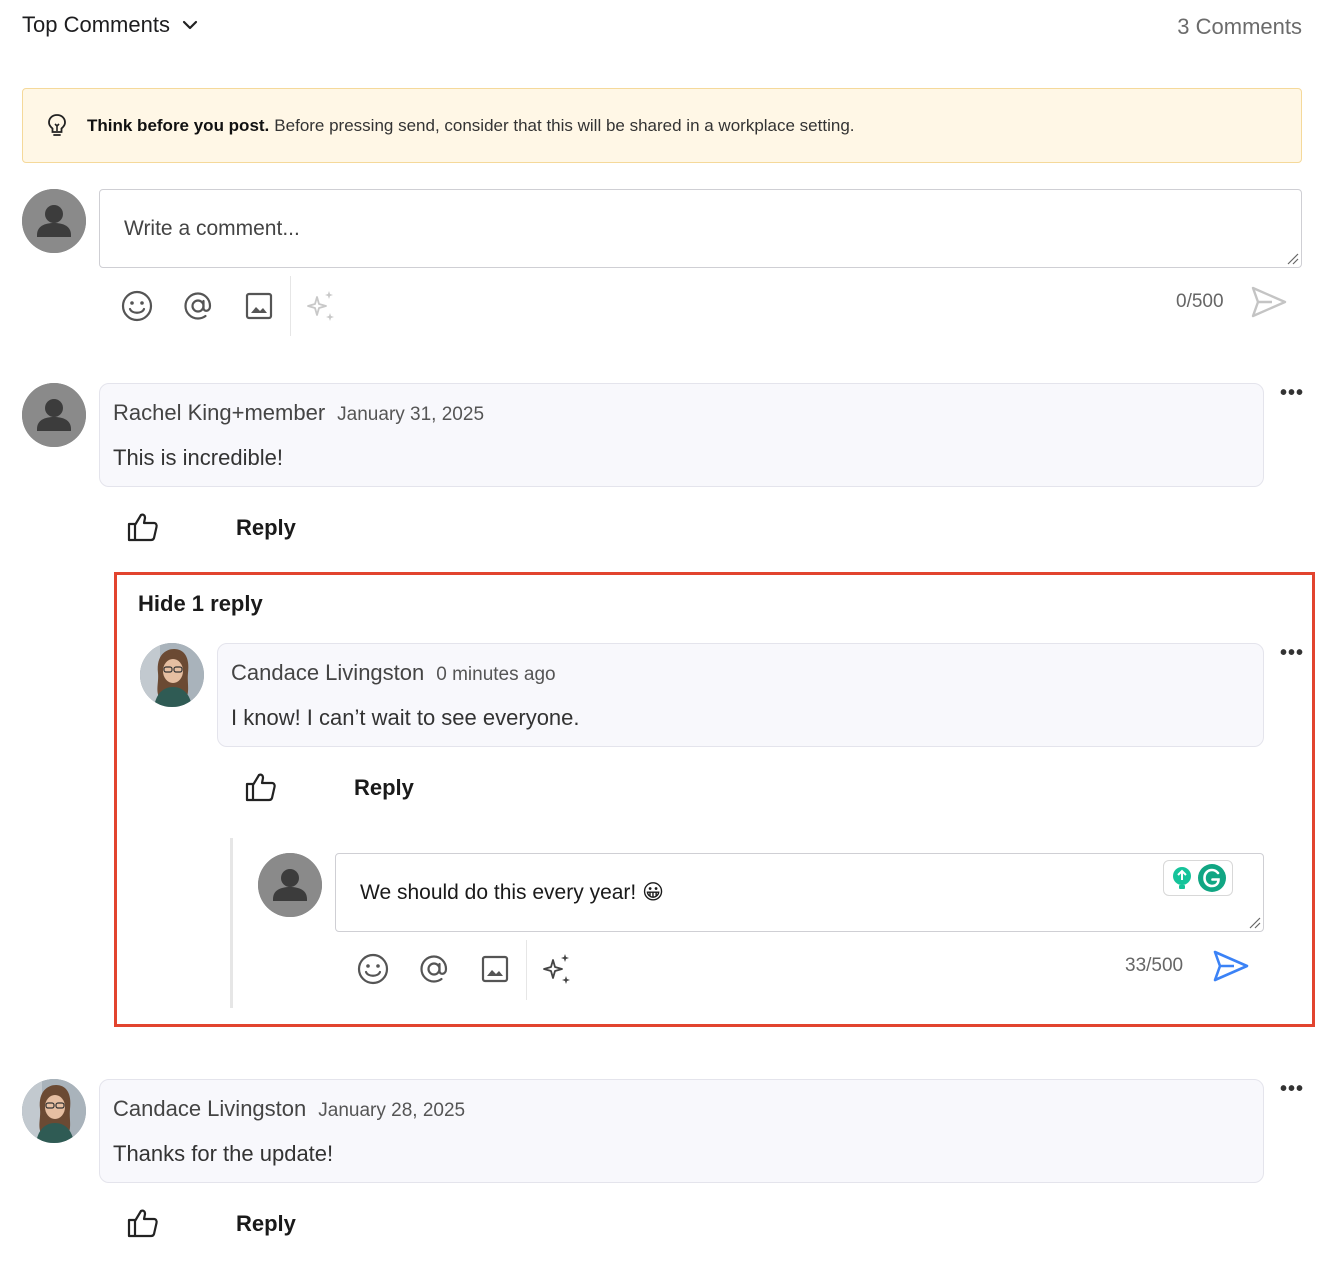 The width and height of the screenshot is (1324, 1264). Describe the element at coordinates (526, 970) in the screenshot. I see `reply-toolbar-divider` at that location.